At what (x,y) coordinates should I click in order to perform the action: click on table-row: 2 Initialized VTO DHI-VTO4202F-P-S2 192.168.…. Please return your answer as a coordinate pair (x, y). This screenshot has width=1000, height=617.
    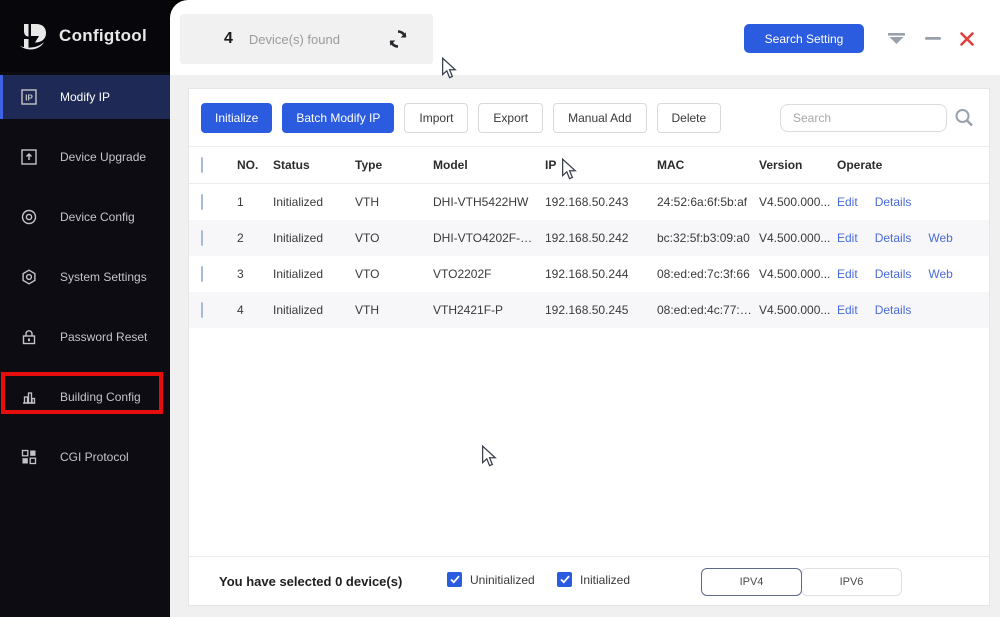
    Looking at the image, I should click on (589, 238).